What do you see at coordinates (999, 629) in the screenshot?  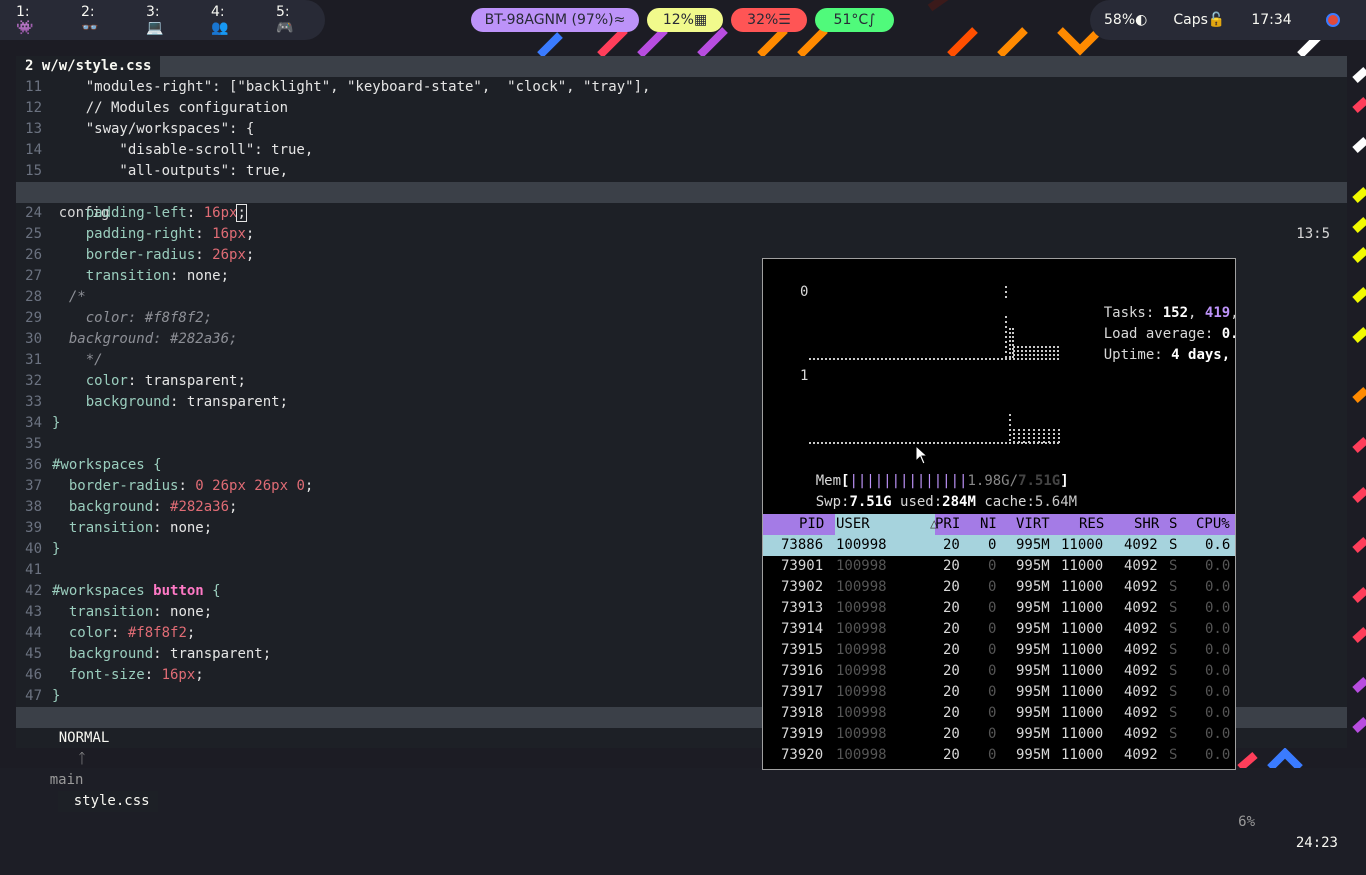 I see `process-row: 73914 100998 20 0 995M 11000 4092 S 0.0` at bounding box center [999, 629].